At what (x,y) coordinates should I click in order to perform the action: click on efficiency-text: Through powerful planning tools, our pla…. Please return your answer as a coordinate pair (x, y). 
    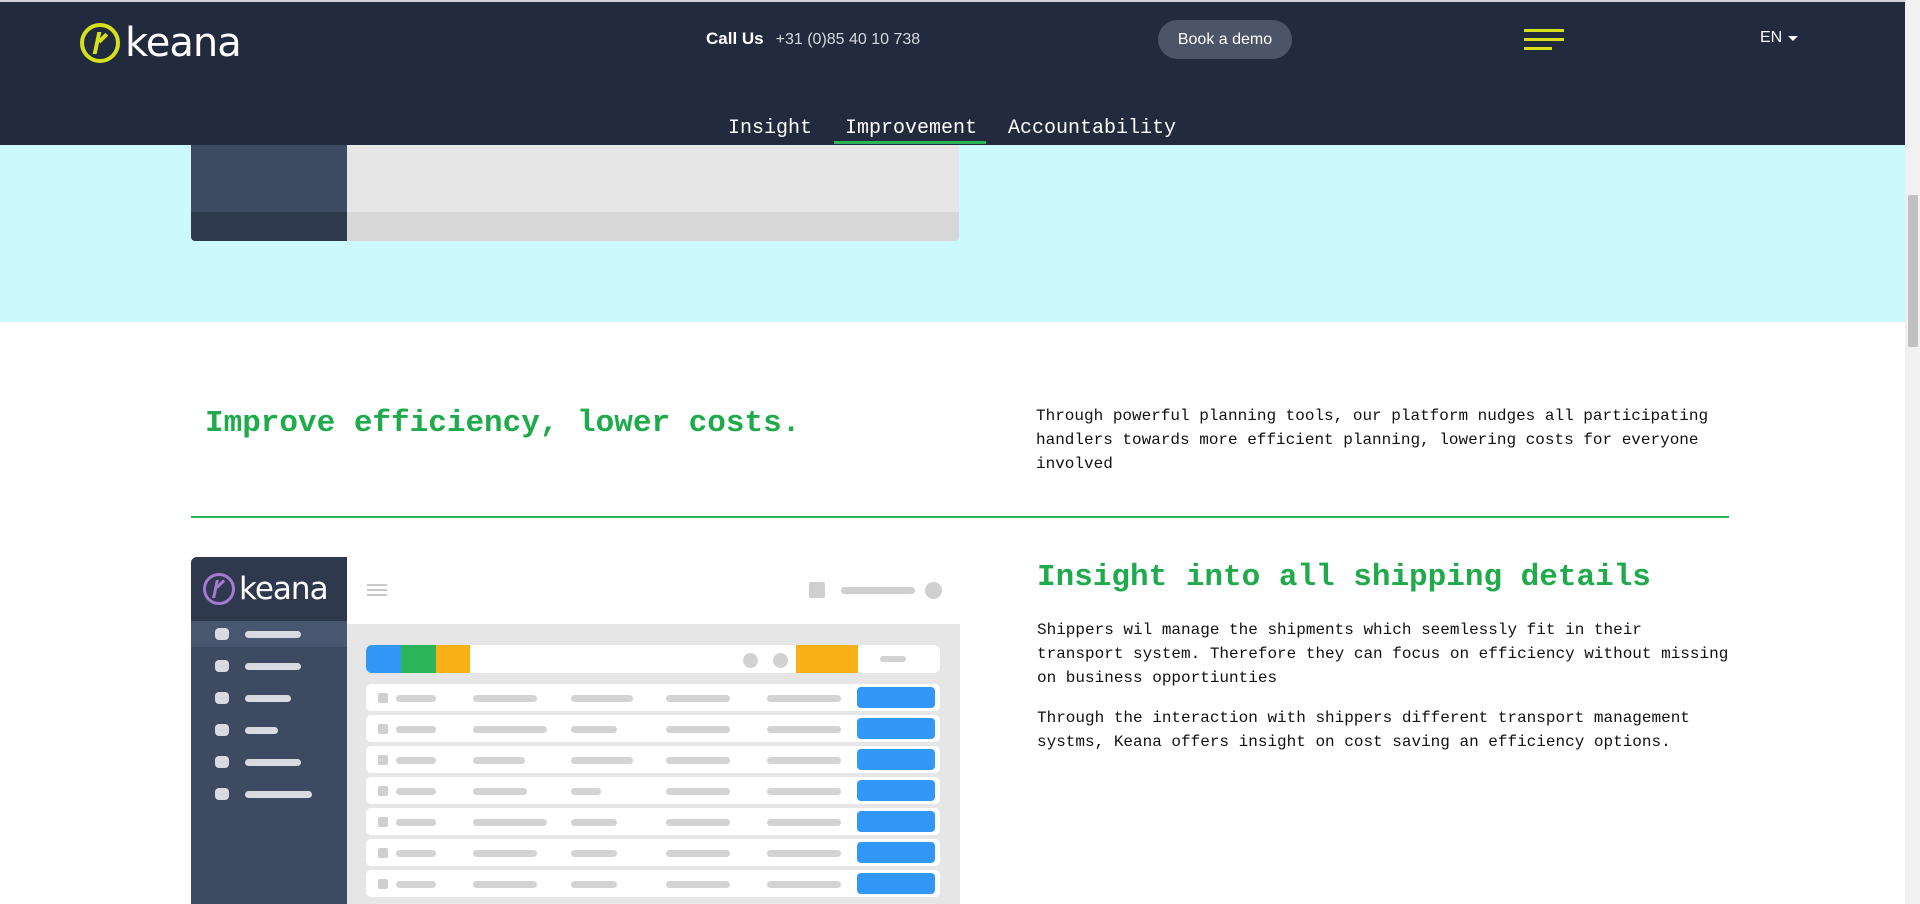
    Looking at the image, I should click on (1372, 440).